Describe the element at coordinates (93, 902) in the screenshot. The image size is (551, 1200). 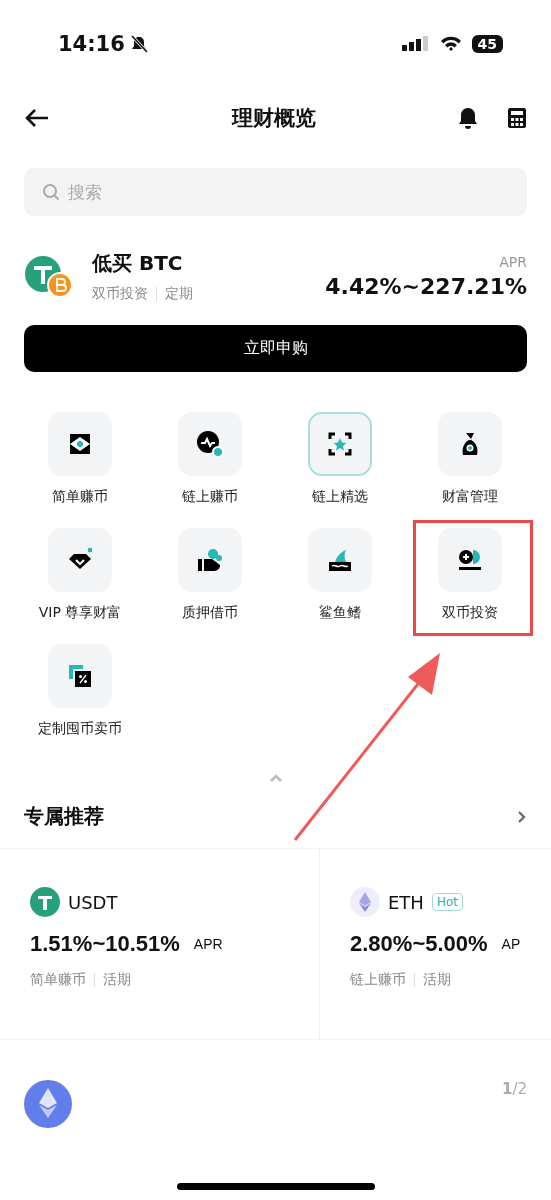
I see `coin-name: USDT` at that location.